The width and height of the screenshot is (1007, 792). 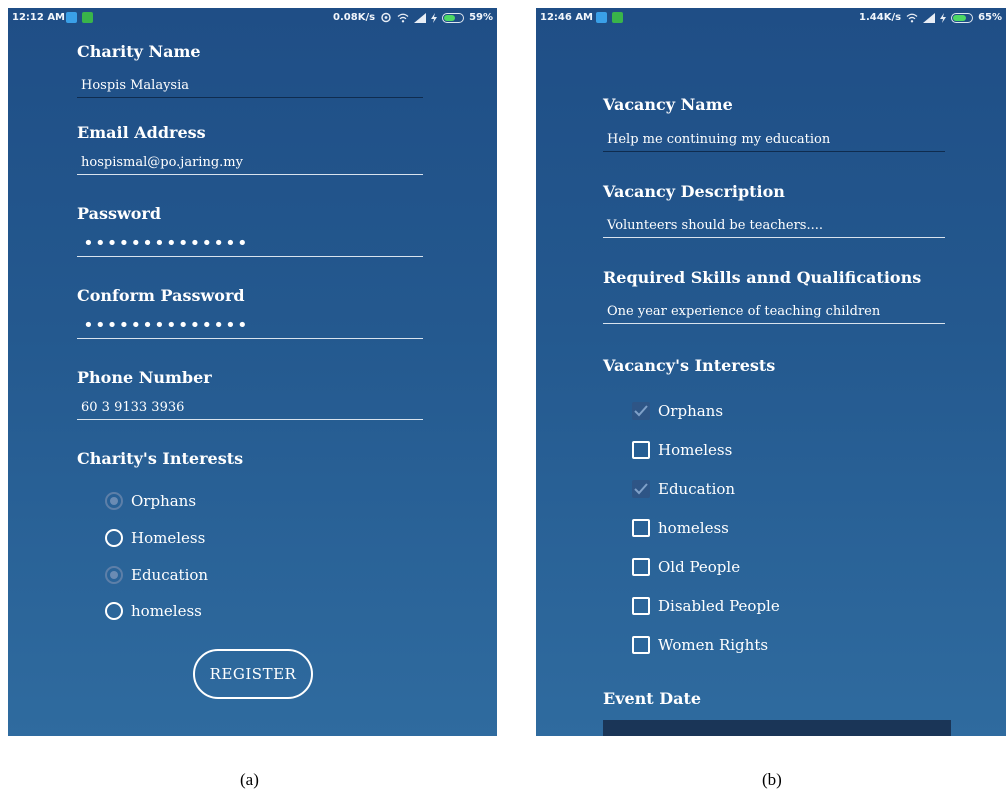 What do you see at coordinates (166, 243) in the screenshot?
I see `password-value: ••••••••••••••` at bounding box center [166, 243].